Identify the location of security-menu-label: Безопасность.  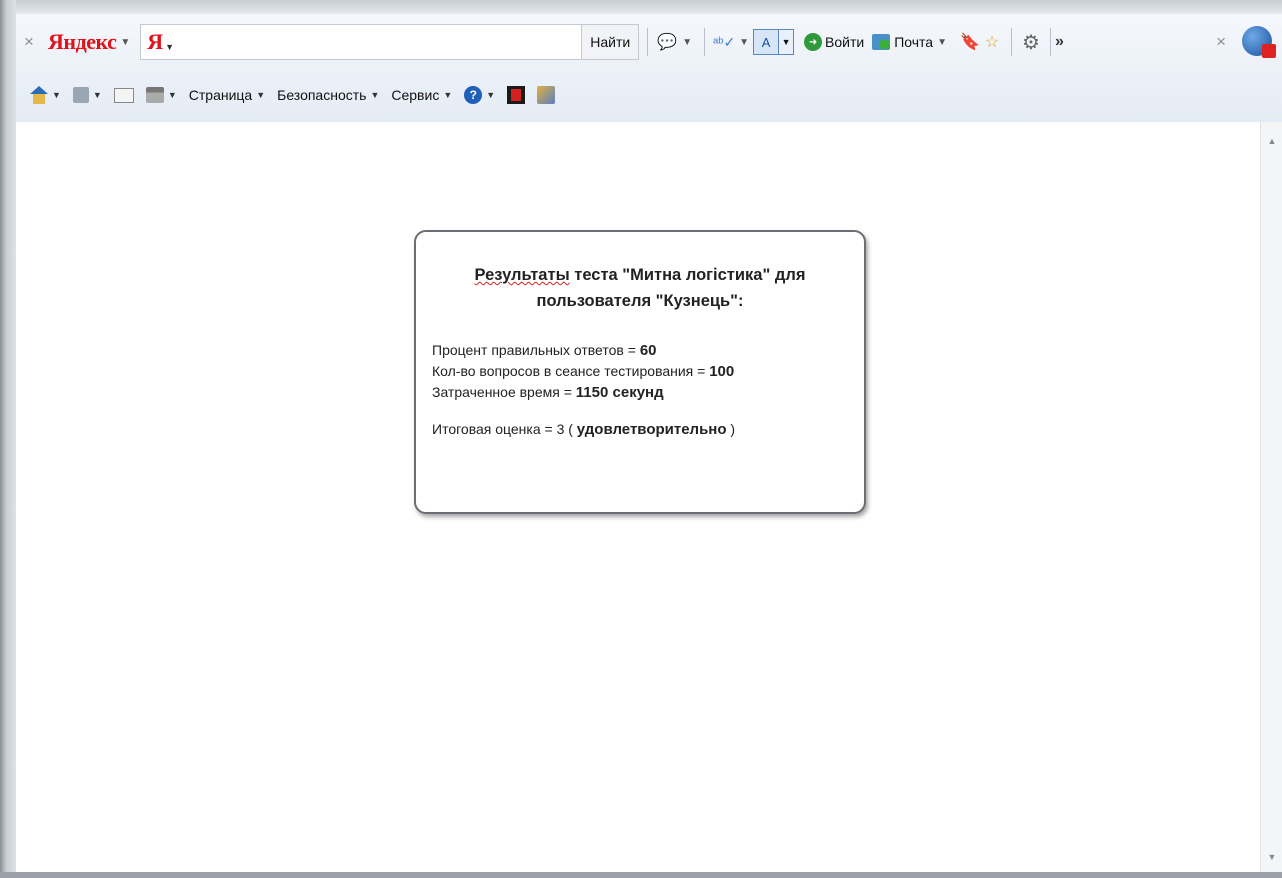
(322, 95).